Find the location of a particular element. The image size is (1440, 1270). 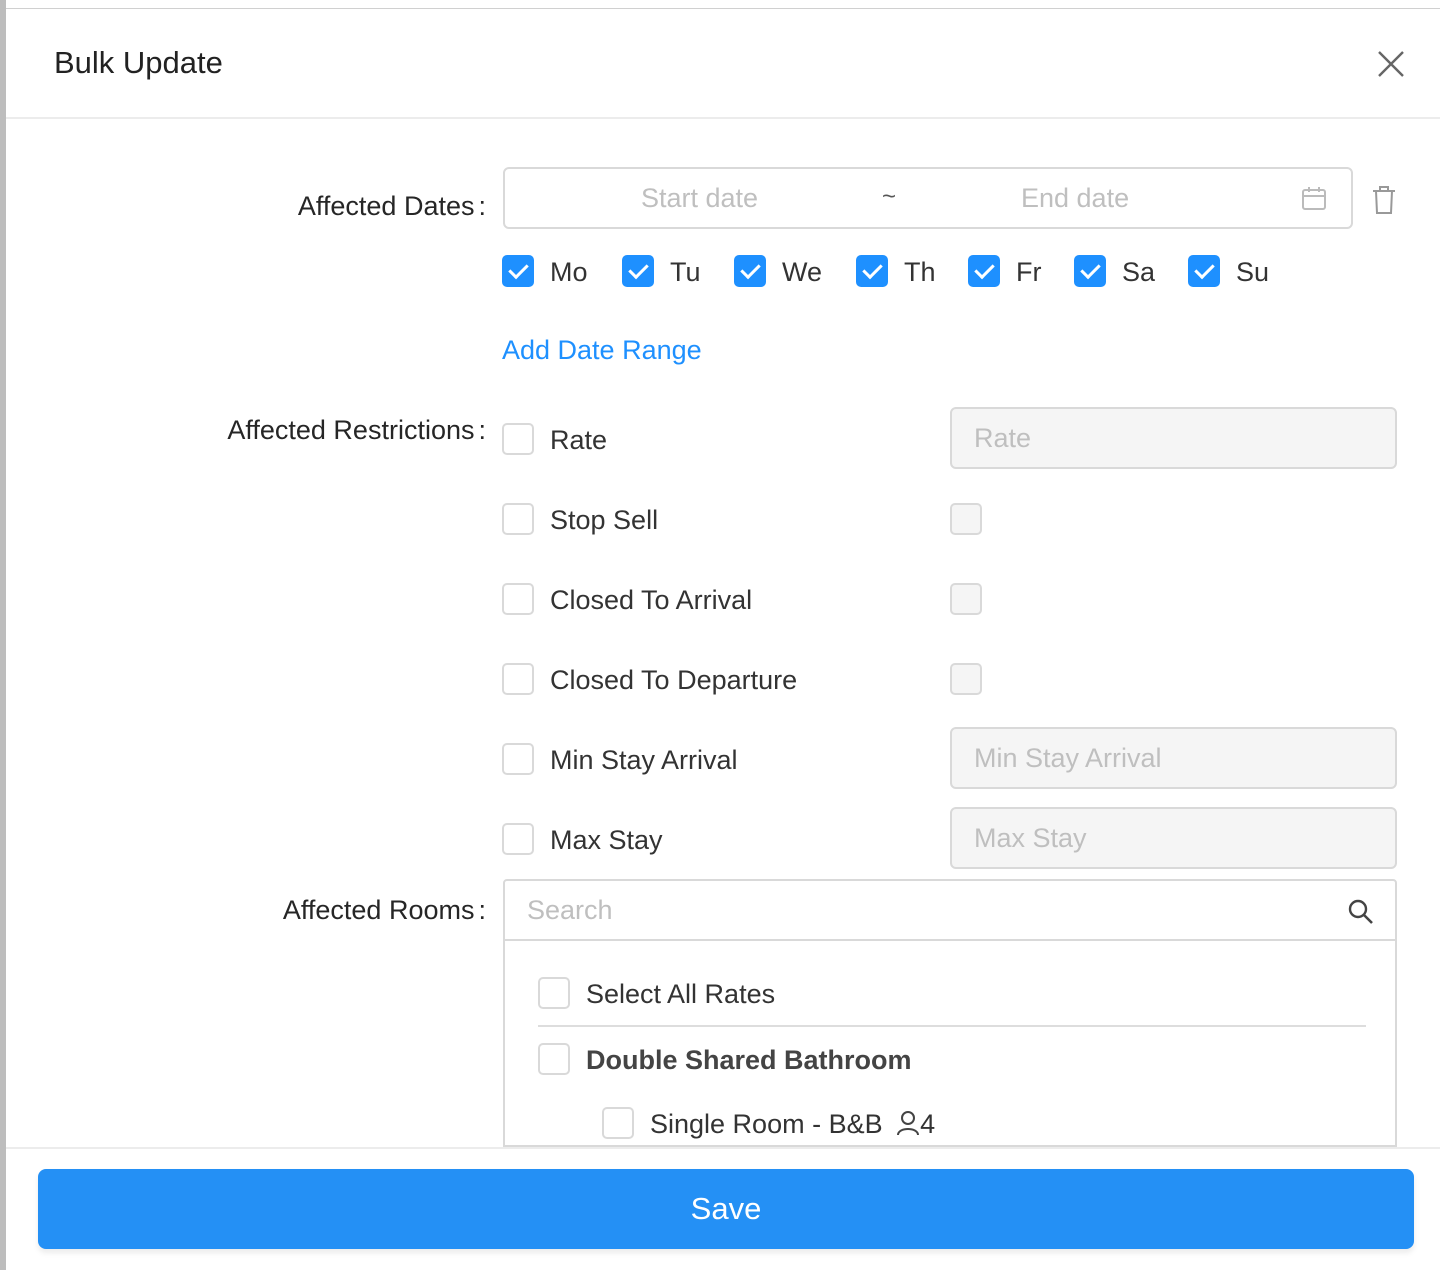

header-divider is located at coordinates (723, 118).